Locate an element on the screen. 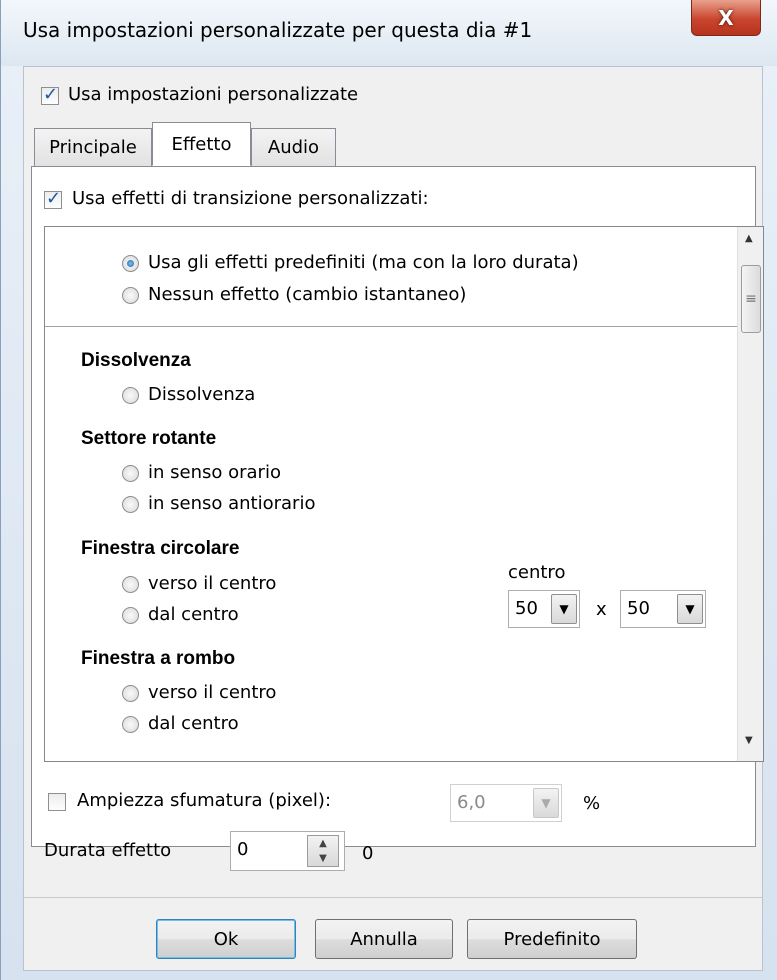 This screenshot has width=777, height=980. no-effect-radio is located at coordinates (130, 295).